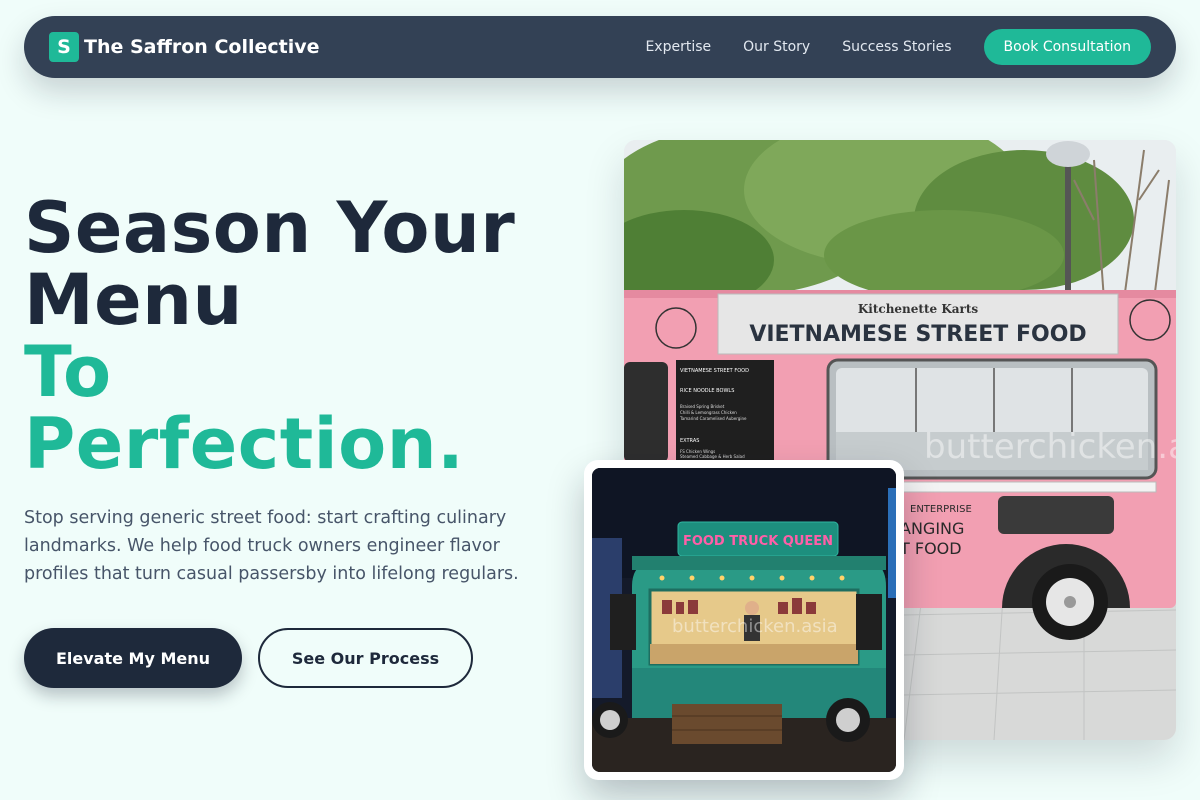  Describe the element at coordinates (1050, 447) in the screenshot. I see `main-photo-watermark: butterchicken.asia` at that location.